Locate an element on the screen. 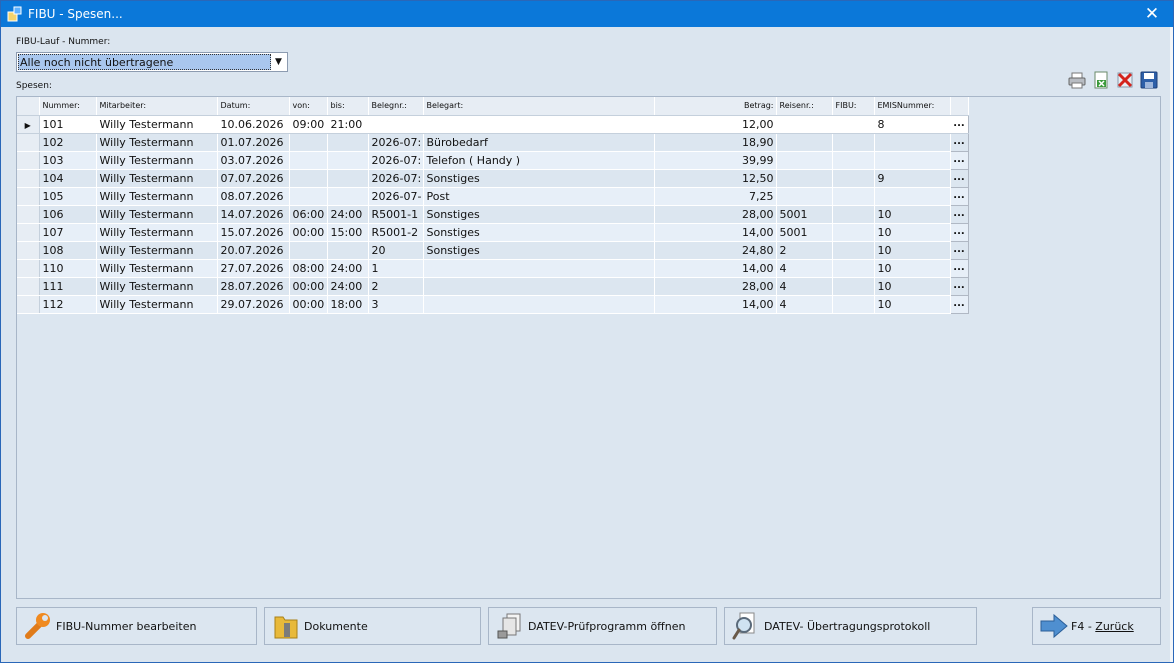 The height and width of the screenshot is (663, 1174). table-cell: 20 is located at coordinates (396, 250).